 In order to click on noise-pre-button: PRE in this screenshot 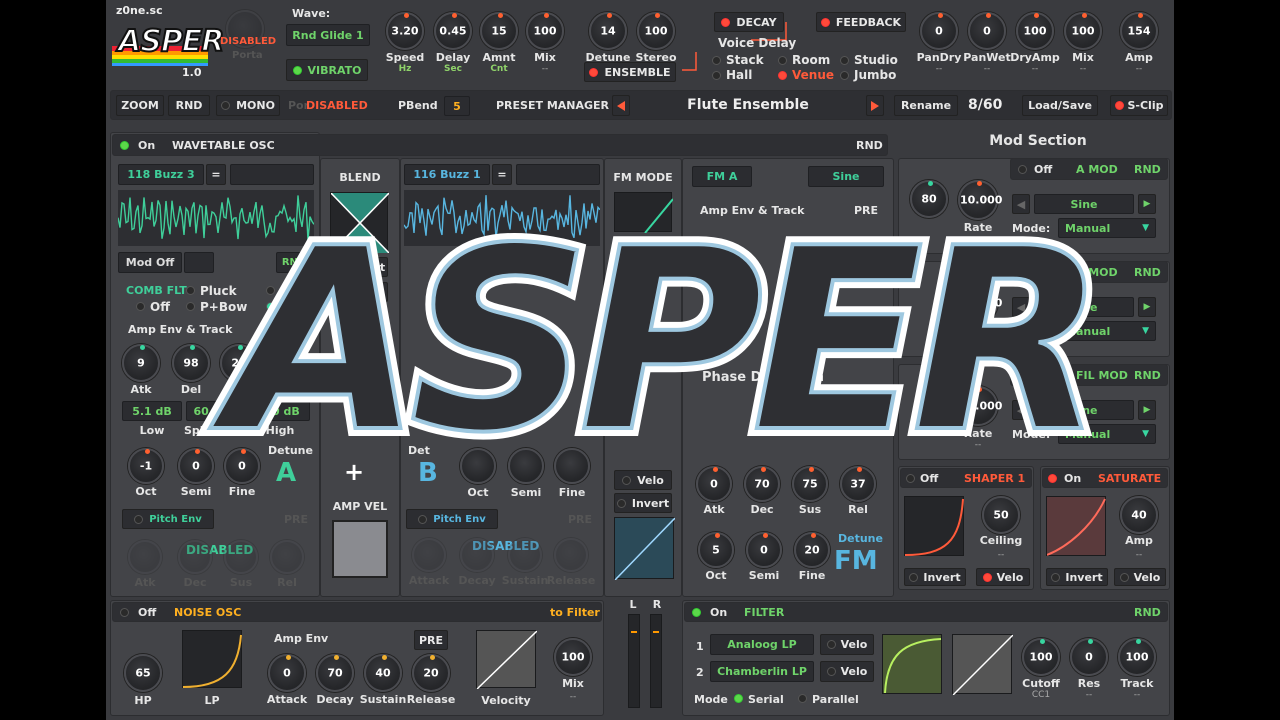, I will do `click(431, 640)`.